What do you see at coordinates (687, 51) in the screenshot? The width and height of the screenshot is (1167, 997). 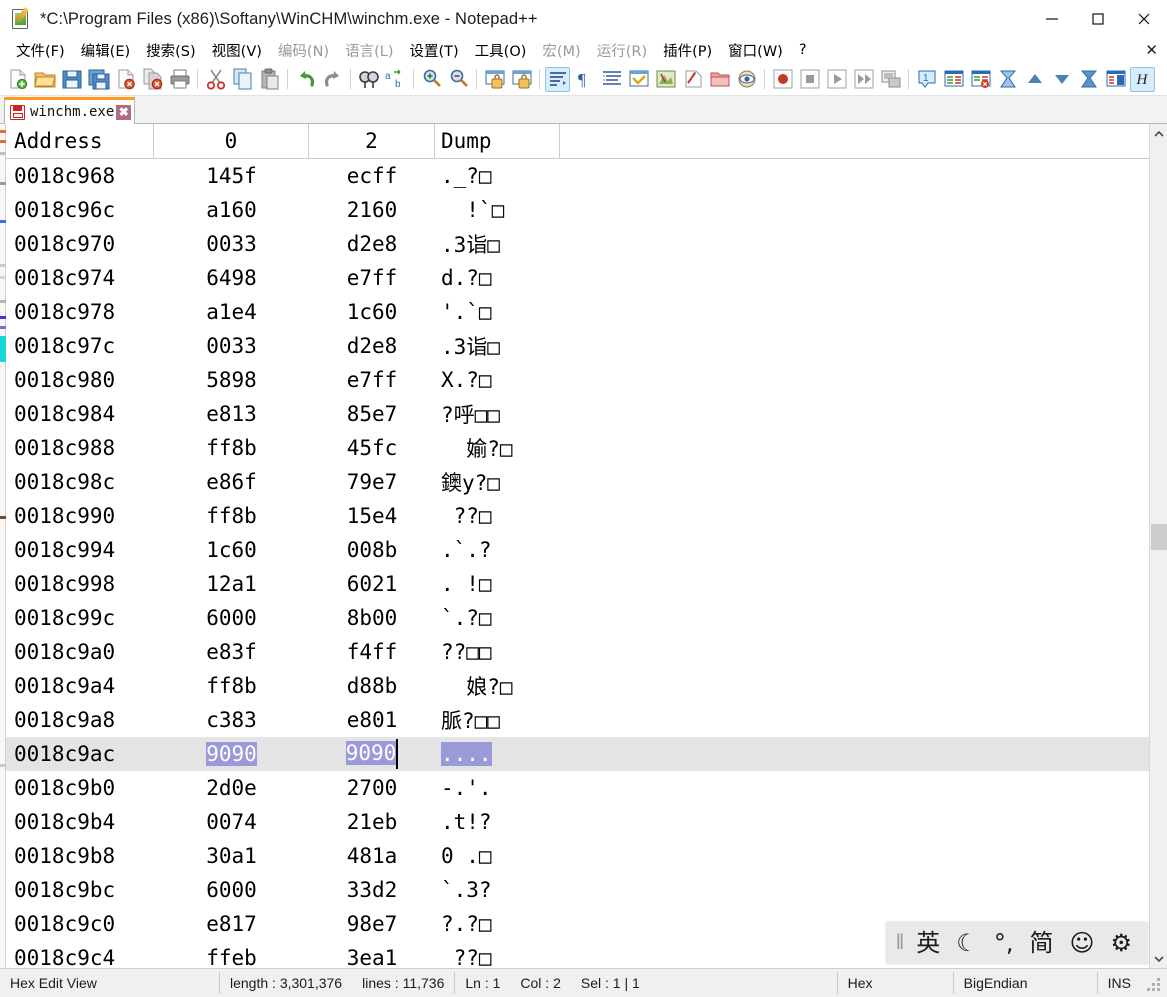 I see `menu-plugins: 插件(P)` at bounding box center [687, 51].